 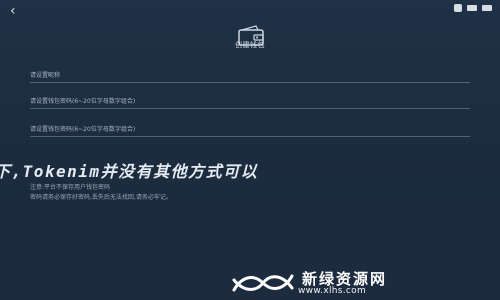 What do you see at coordinates (458, 8) in the screenshot?
I see `notification-icon` at bounding box center [458, 8].